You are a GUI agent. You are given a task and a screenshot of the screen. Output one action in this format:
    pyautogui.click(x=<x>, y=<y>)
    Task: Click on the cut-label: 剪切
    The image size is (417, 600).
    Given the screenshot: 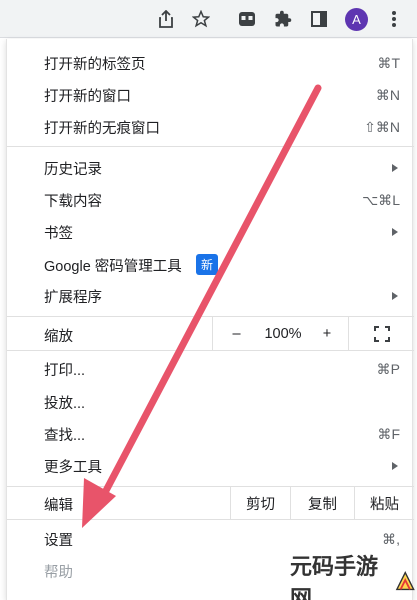 What is the action you would take?
    pyautogui.click(x=260, y=504)
    